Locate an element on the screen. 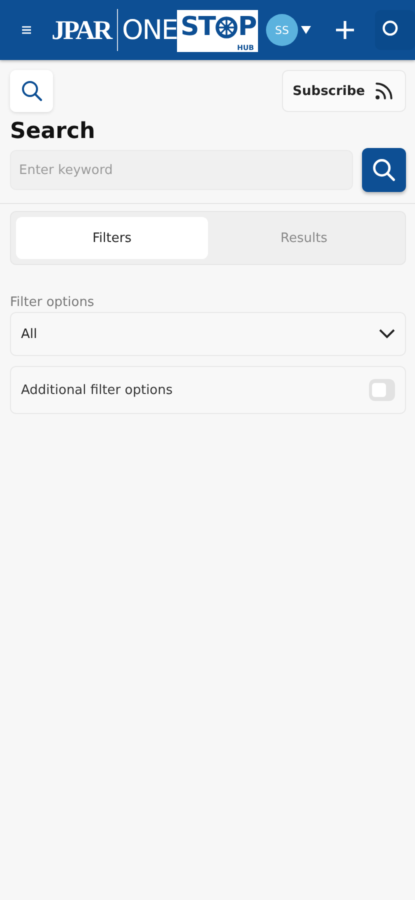  brand-logo: JPAR is located at coordinates (80, 30).